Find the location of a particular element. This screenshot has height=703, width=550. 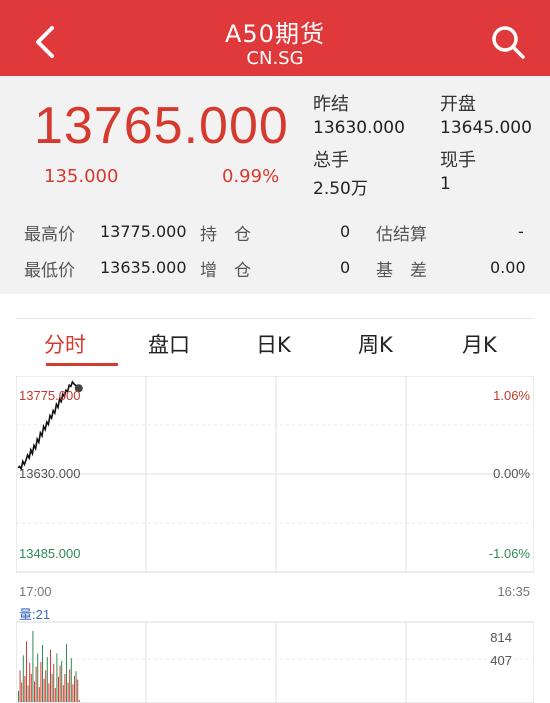

basis-value: 0.00 is located at coordinates (508, 267).